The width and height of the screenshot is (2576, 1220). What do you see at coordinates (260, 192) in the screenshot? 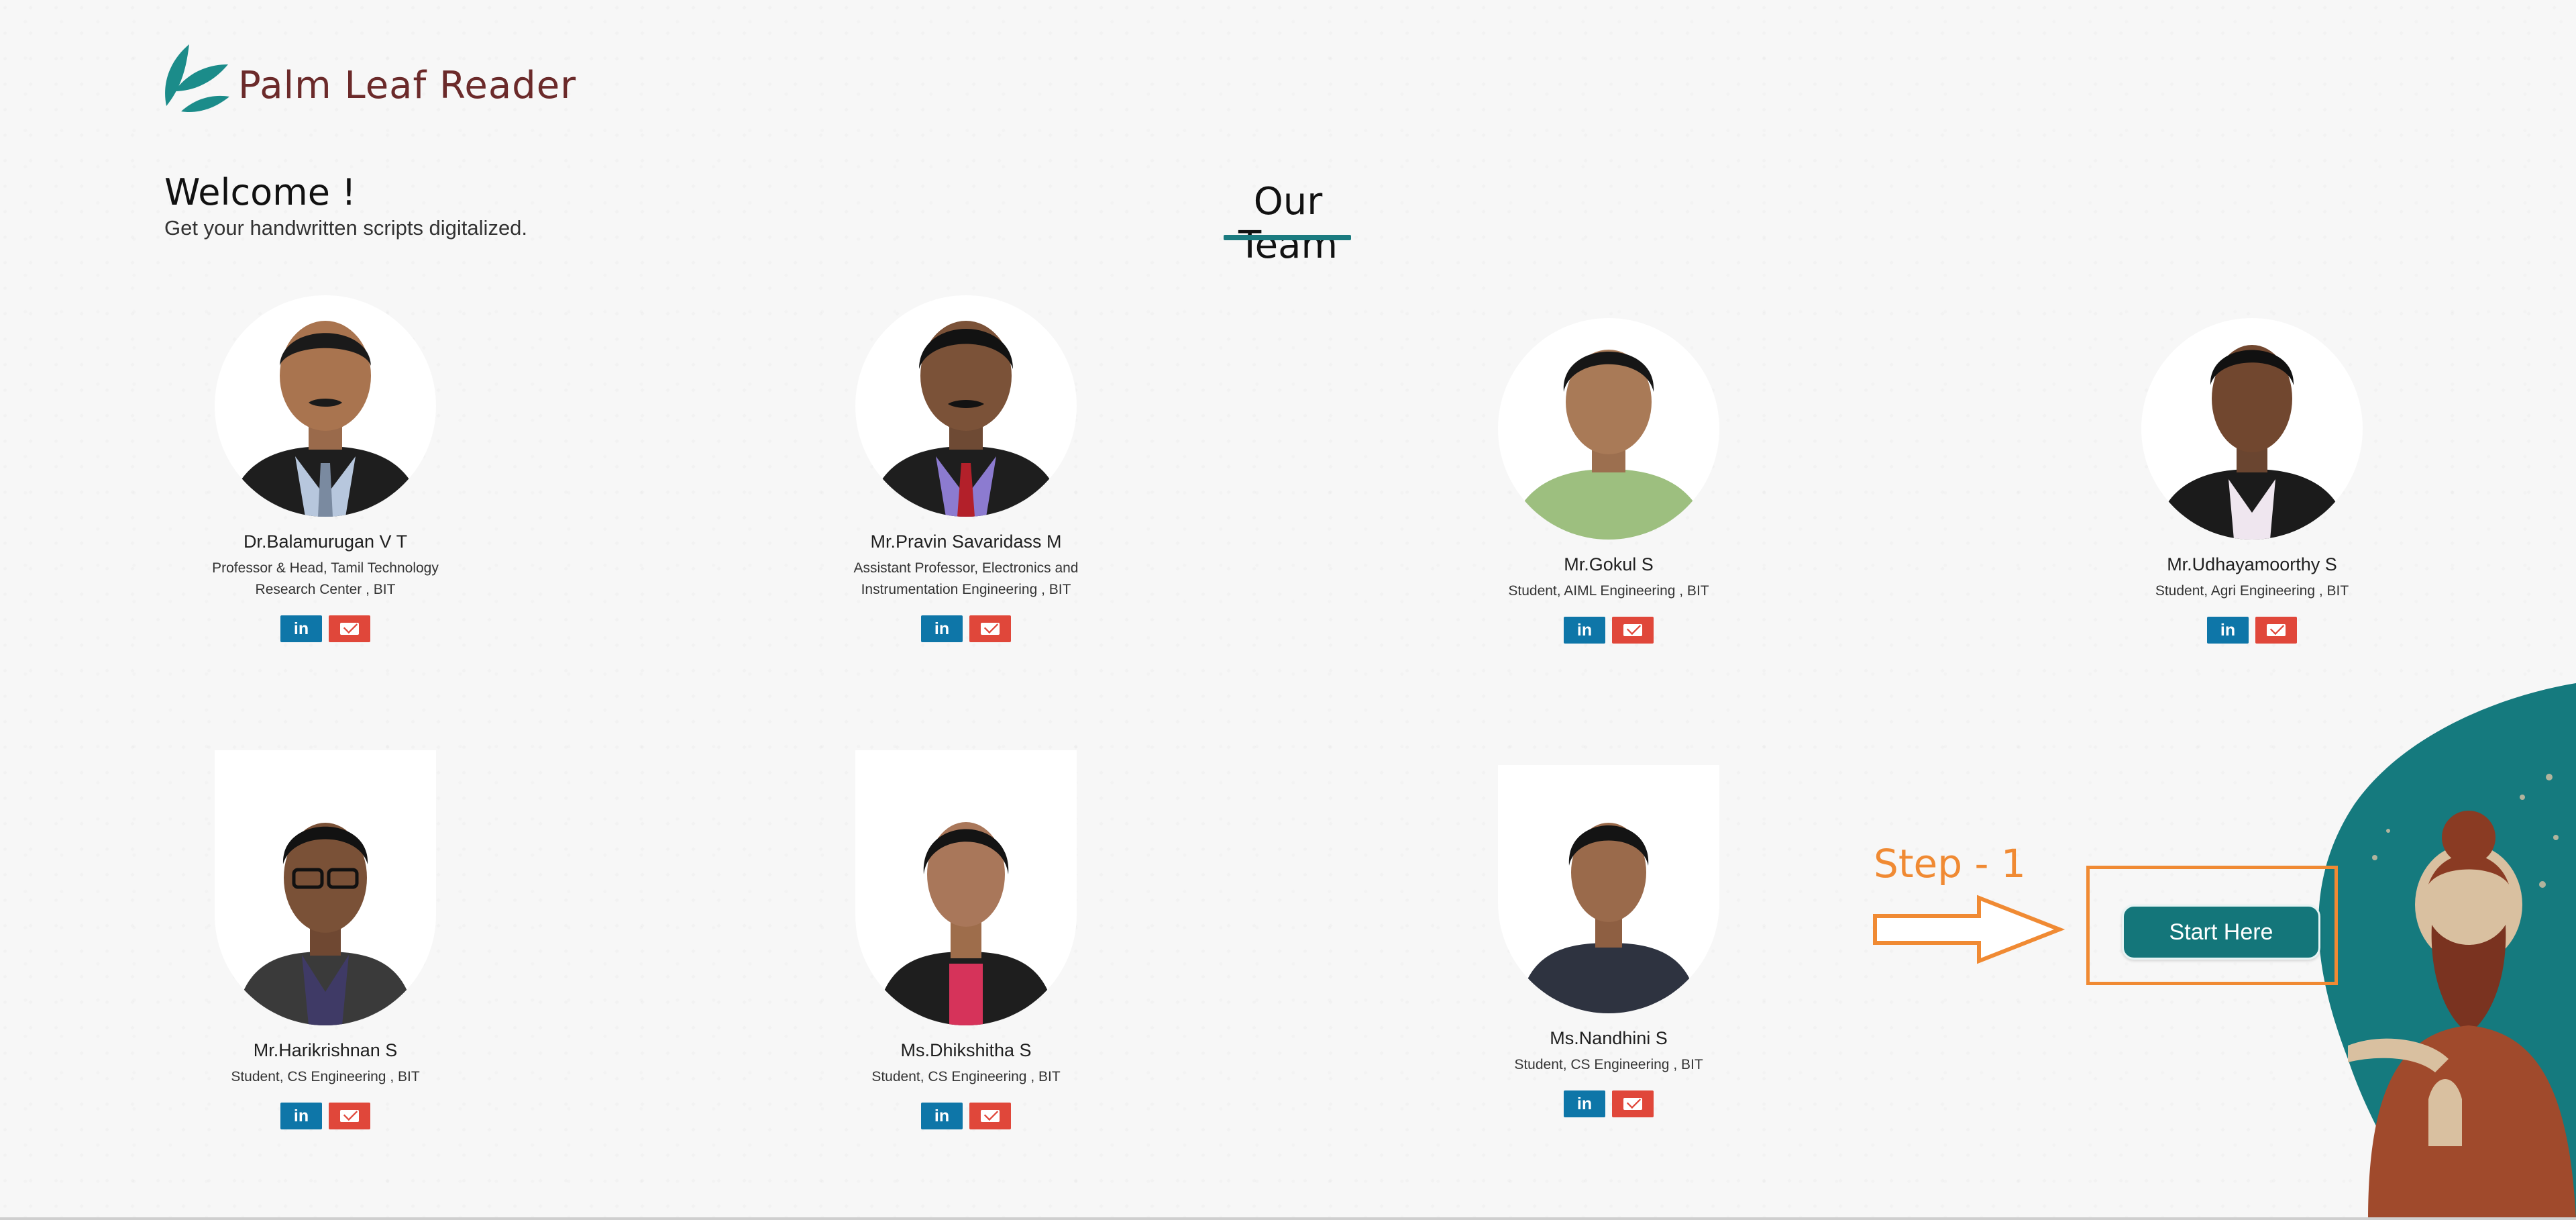
I see `welcome-title: Welcome !` at bounding box center [260, 192].